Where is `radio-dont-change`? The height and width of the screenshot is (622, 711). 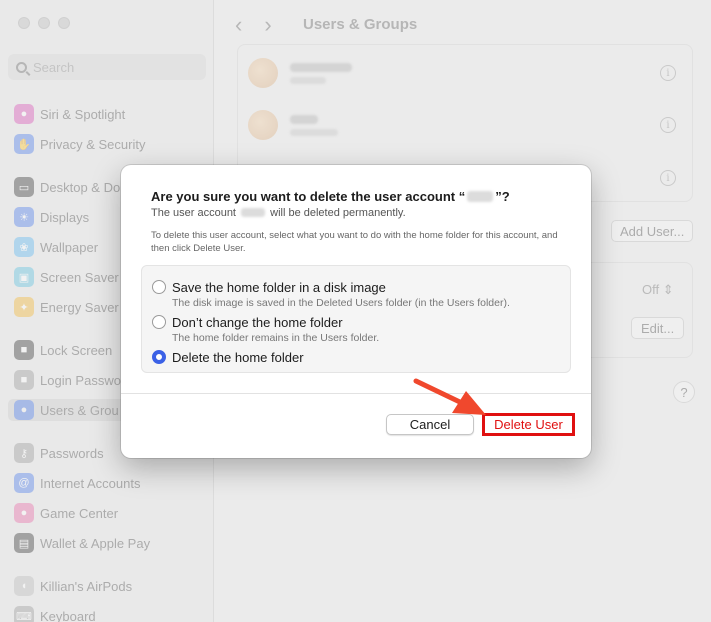 radio-dont-change is located at coordinates (159, 322).